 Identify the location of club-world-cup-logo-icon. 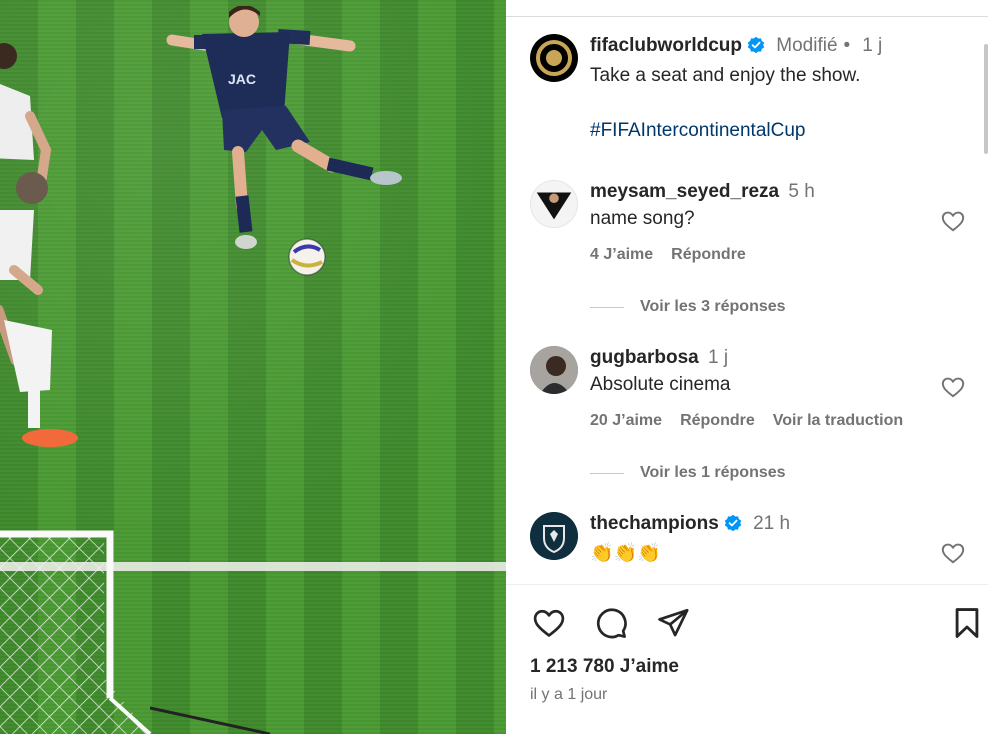
(554, 58).